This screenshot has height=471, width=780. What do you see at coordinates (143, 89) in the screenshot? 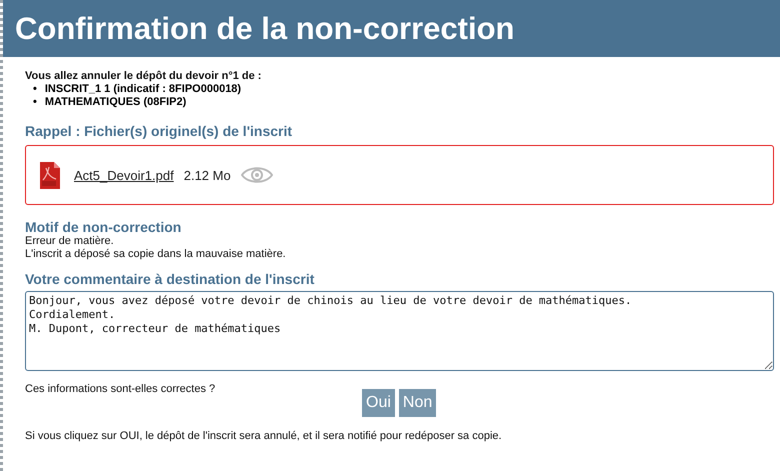
I see `list-item: INSCRIT_1 1 (indicatif : 8FIPO000018)` at bounding box center [143, 89].